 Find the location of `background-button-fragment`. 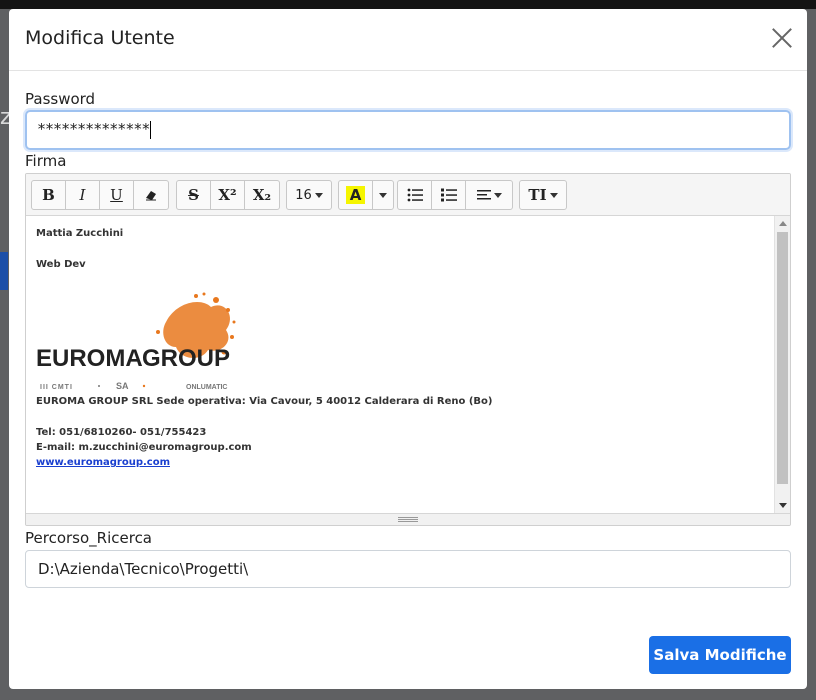

background-button-fragment is located at coordinates (4, 271).